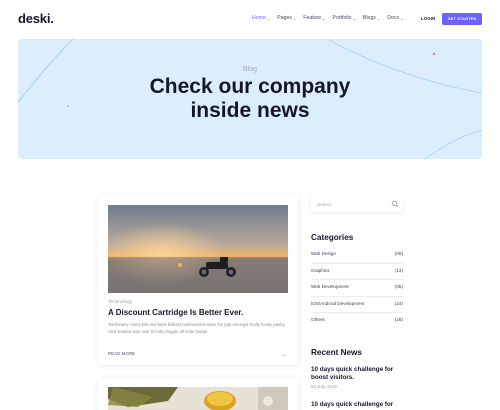 This screenshot has width=500, height=410. Describe the element at coordinates (323, 253) in the screenshot. I see `category-name: Web Design` at that location.